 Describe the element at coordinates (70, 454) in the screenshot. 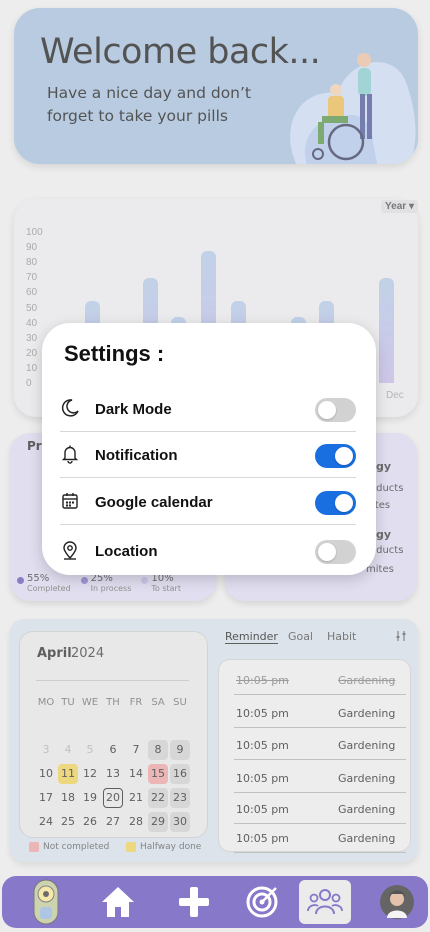

I see `bell-icon` at that location.